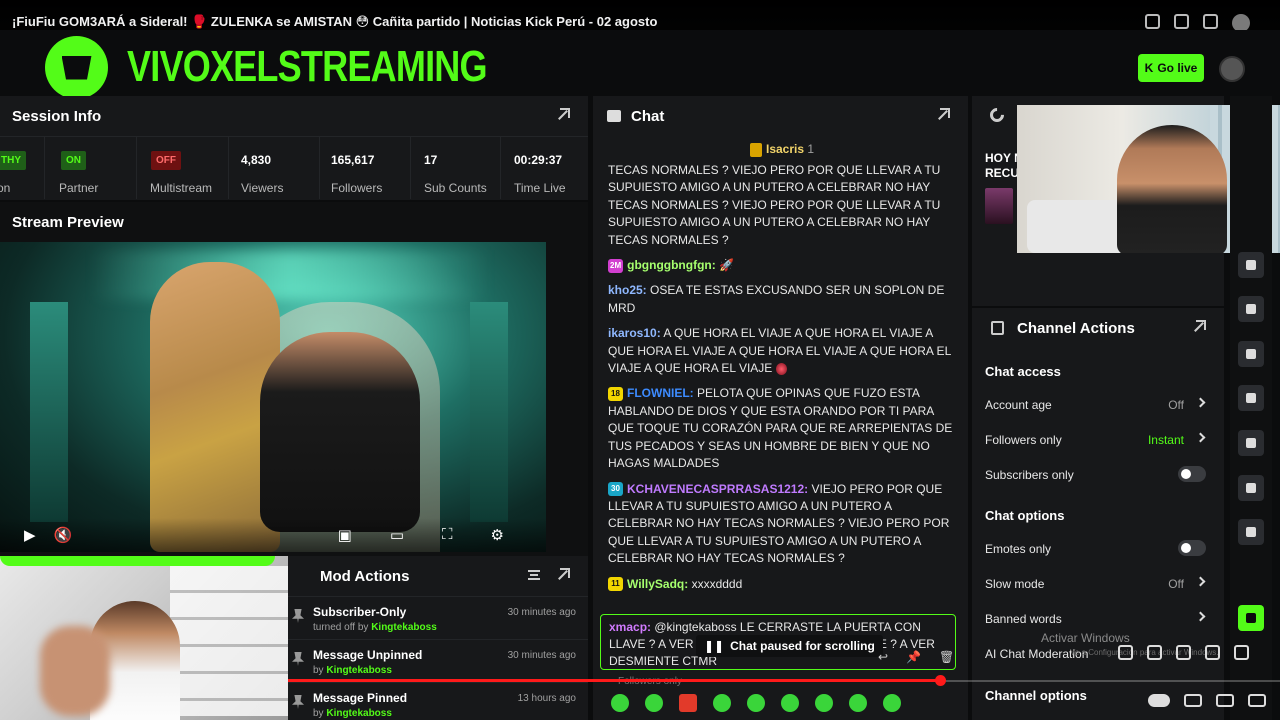  Describe the element at coordinates (883, 657) in the screenshot. I see `reply-icon: ↩` at that location.